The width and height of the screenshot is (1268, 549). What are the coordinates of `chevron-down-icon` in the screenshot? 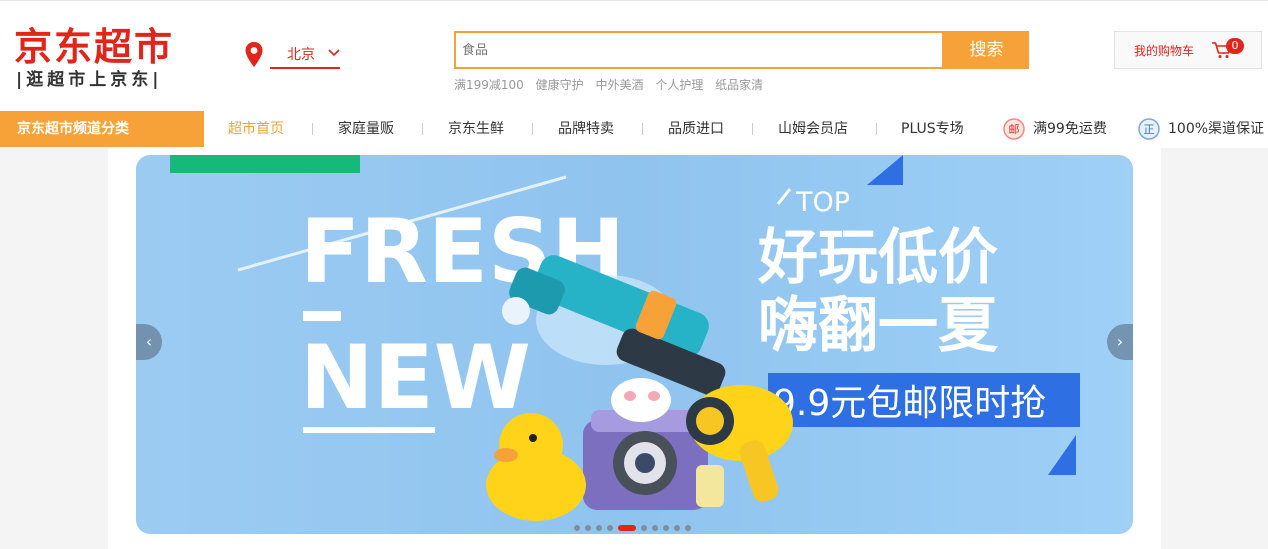 It's located at (334, 53).